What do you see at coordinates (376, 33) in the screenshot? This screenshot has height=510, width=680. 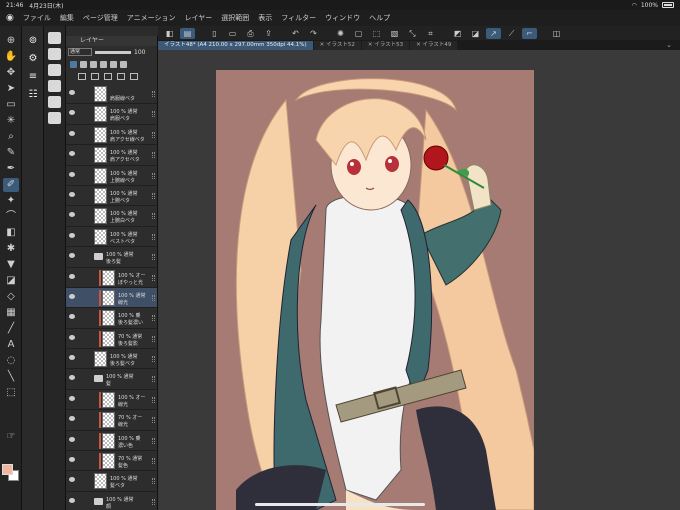 I see `deselect-icon: ⬚` at bounding box center [376, 33].